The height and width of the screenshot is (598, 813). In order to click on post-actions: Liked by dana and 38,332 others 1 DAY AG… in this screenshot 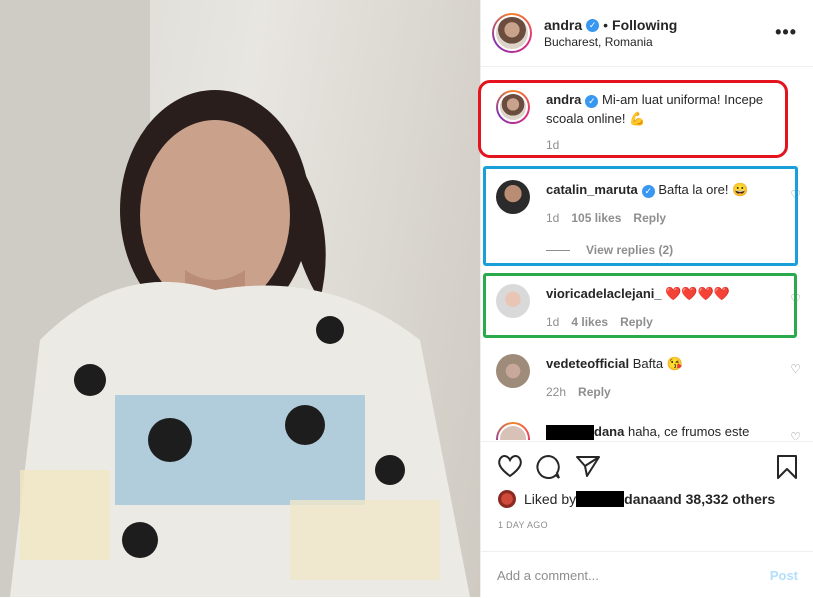, I will do `click(647, 519)`.